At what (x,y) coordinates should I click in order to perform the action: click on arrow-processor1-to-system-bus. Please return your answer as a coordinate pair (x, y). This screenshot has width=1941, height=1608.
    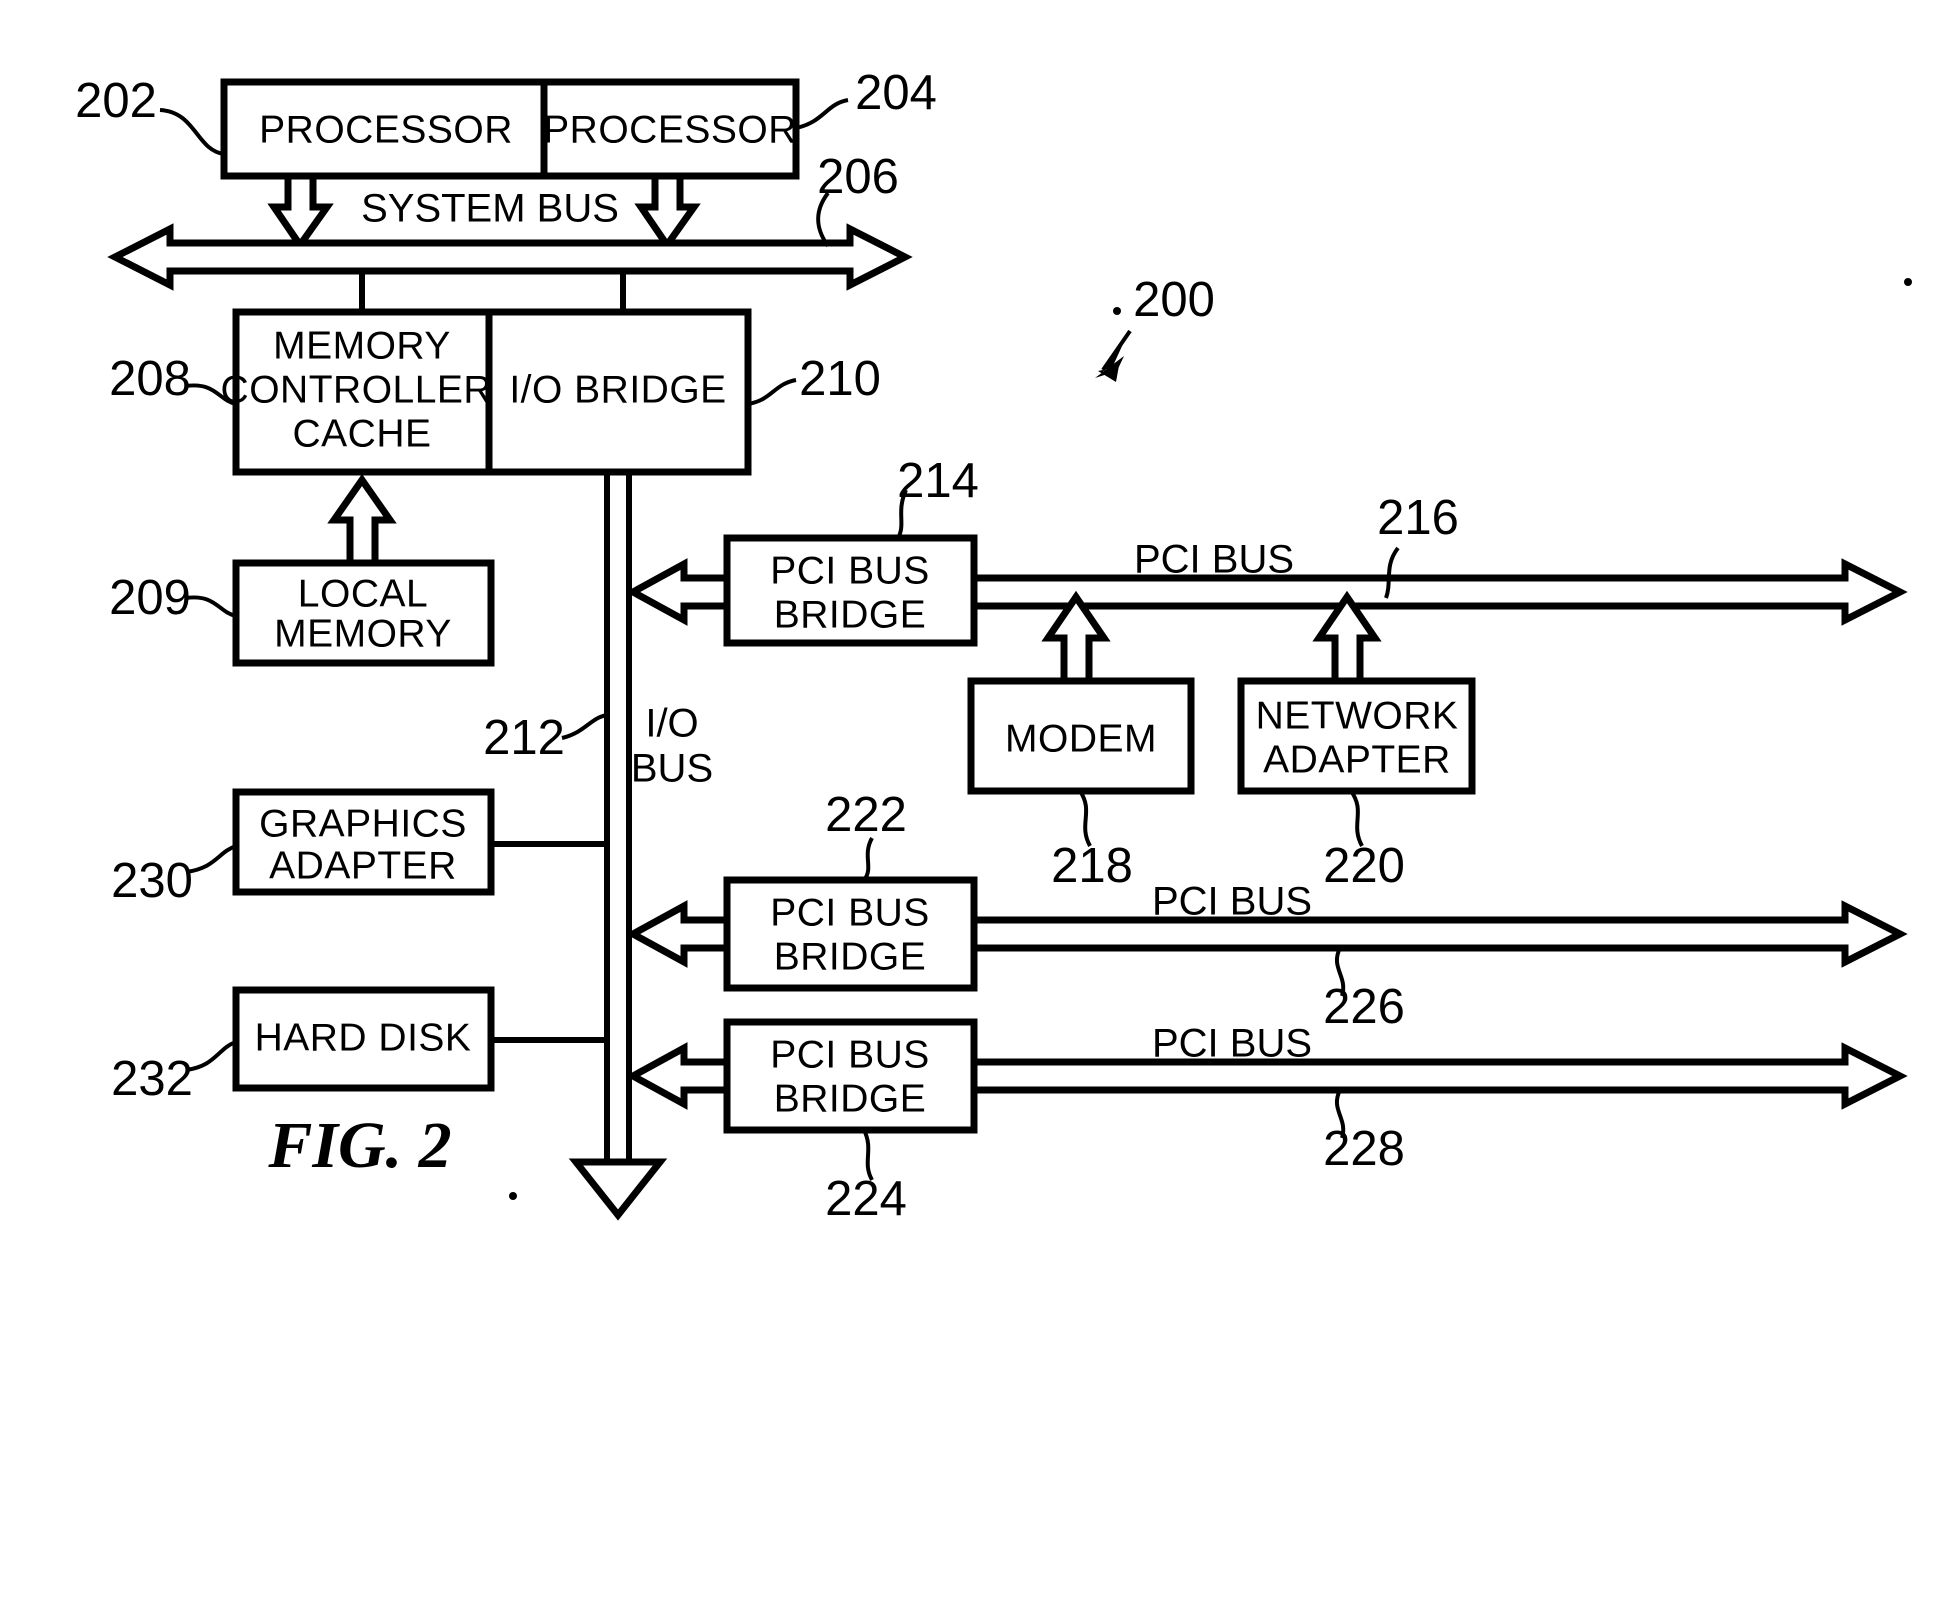
    Looking at the image, I should click on (300, 212).